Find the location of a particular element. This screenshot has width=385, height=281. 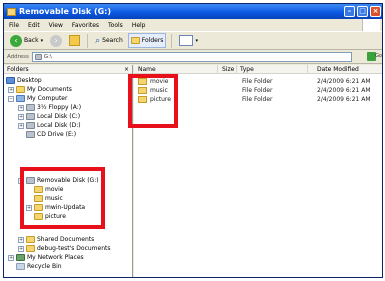

tree-item-floppy: + 3½ Floppy (A:) is located at coordinates (49, 107).